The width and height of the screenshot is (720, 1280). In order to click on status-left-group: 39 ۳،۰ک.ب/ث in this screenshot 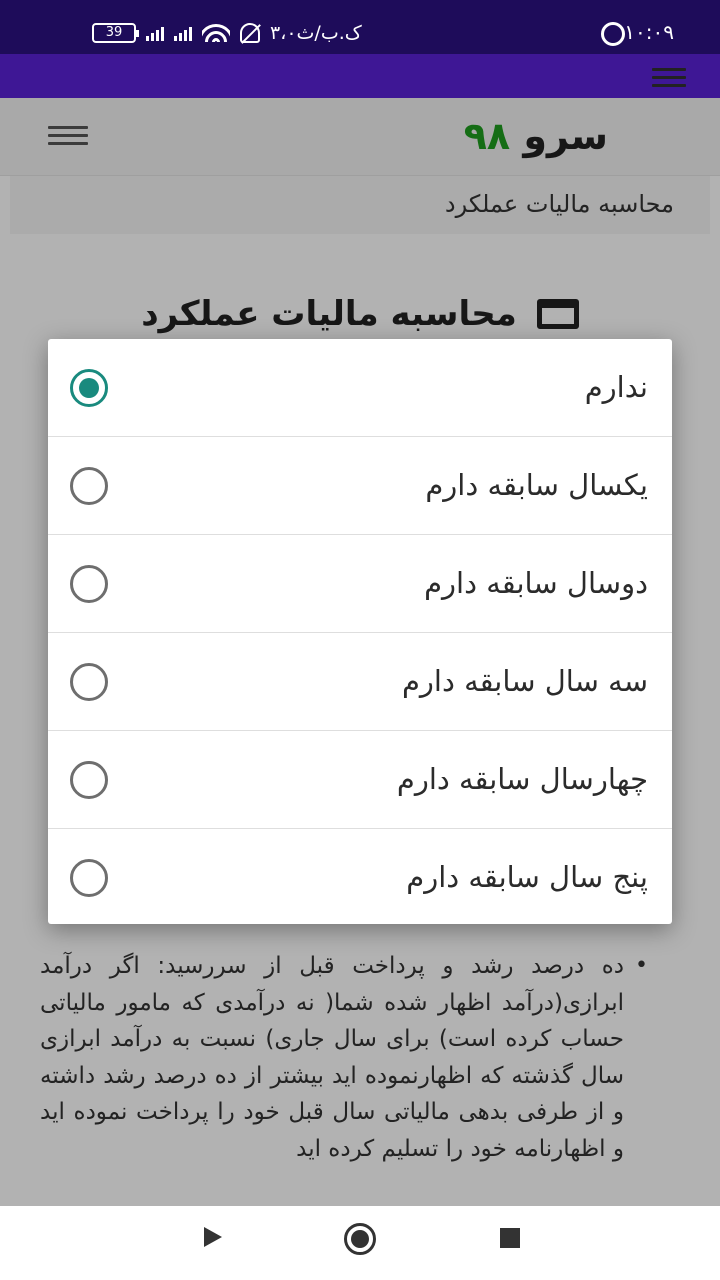, I will do `click(227, 33)`.